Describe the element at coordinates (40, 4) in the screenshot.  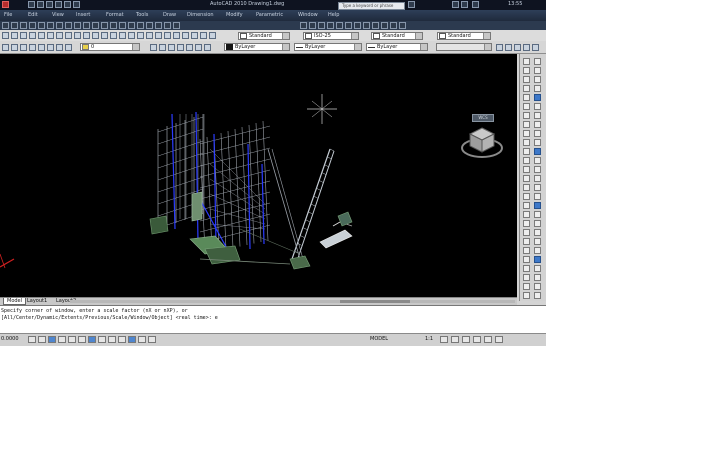
I see `open-icon` at that location.